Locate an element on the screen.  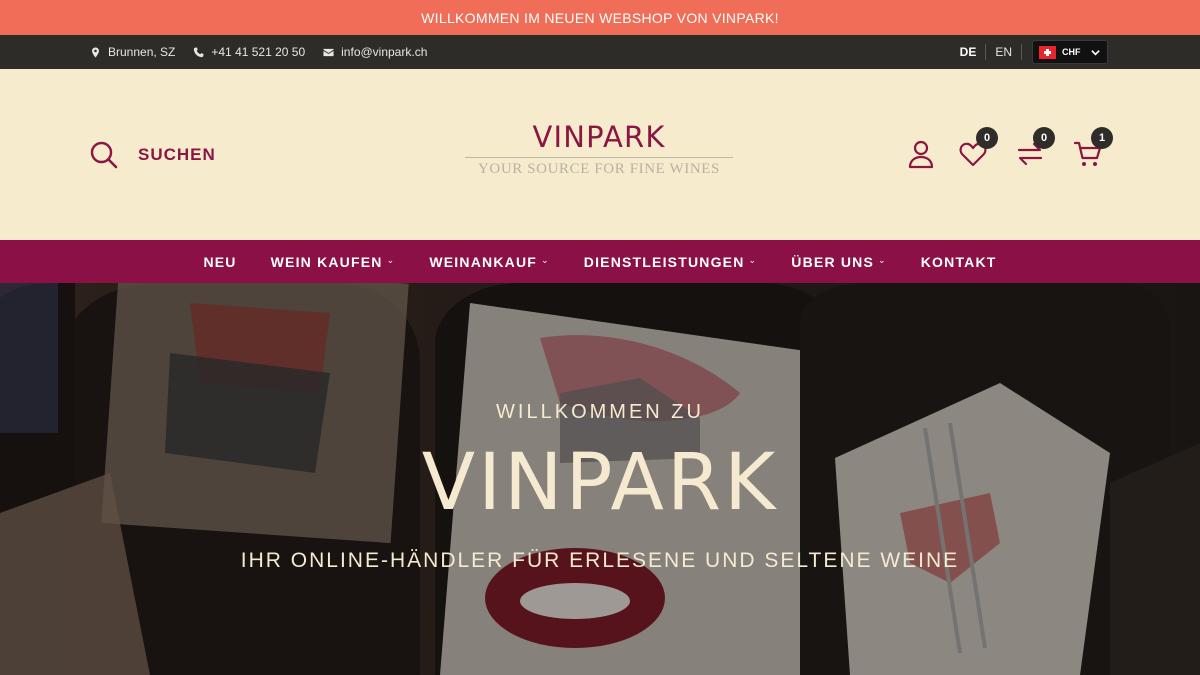
language-de: DE is located at coordinates (968, 52).